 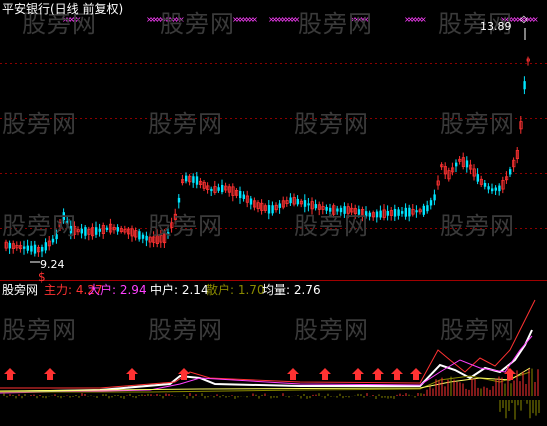 I want to click on indicator-name: 股旁网, so click(x=20, y=290).